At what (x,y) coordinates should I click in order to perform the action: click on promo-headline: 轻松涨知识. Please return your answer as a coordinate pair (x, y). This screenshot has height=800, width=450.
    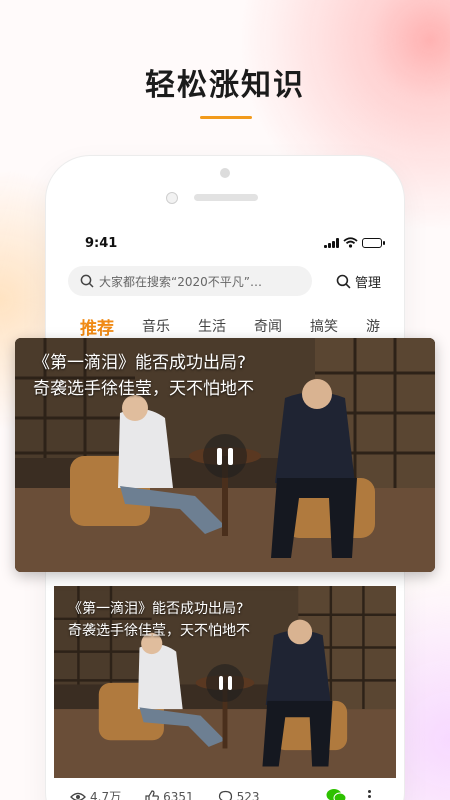
    Looking at the image, I should click on (225, 85).